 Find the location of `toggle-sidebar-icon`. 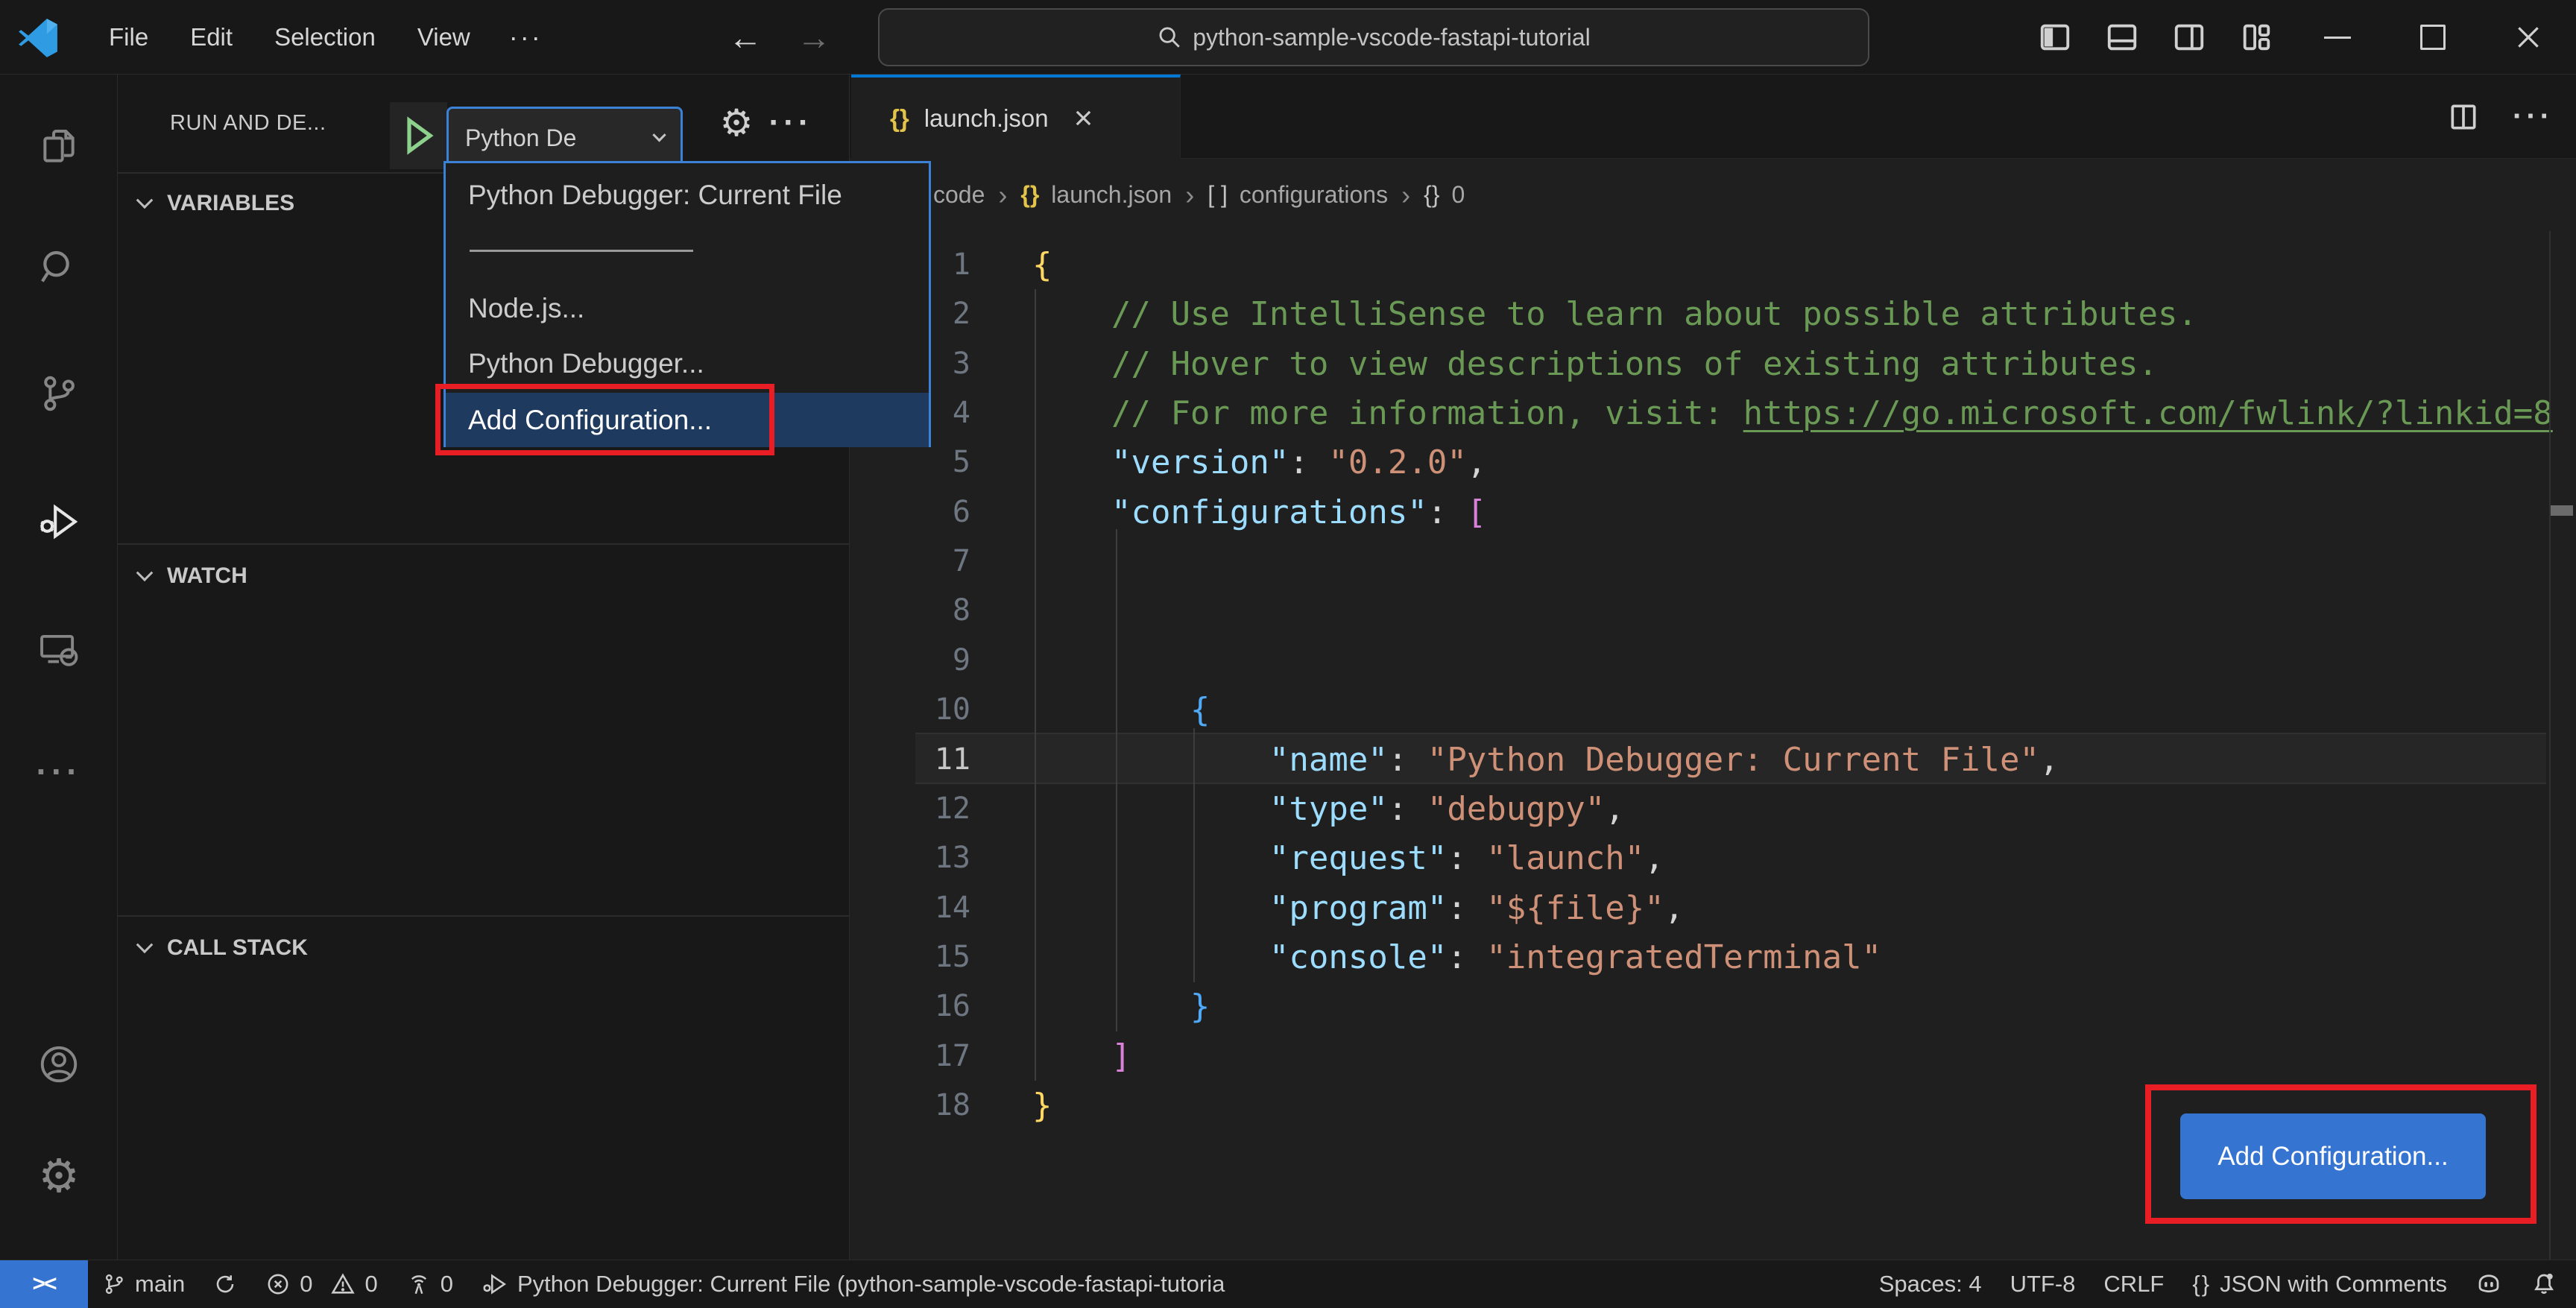

toggle-sidebar-icon is located at coordinates (2055, 37).